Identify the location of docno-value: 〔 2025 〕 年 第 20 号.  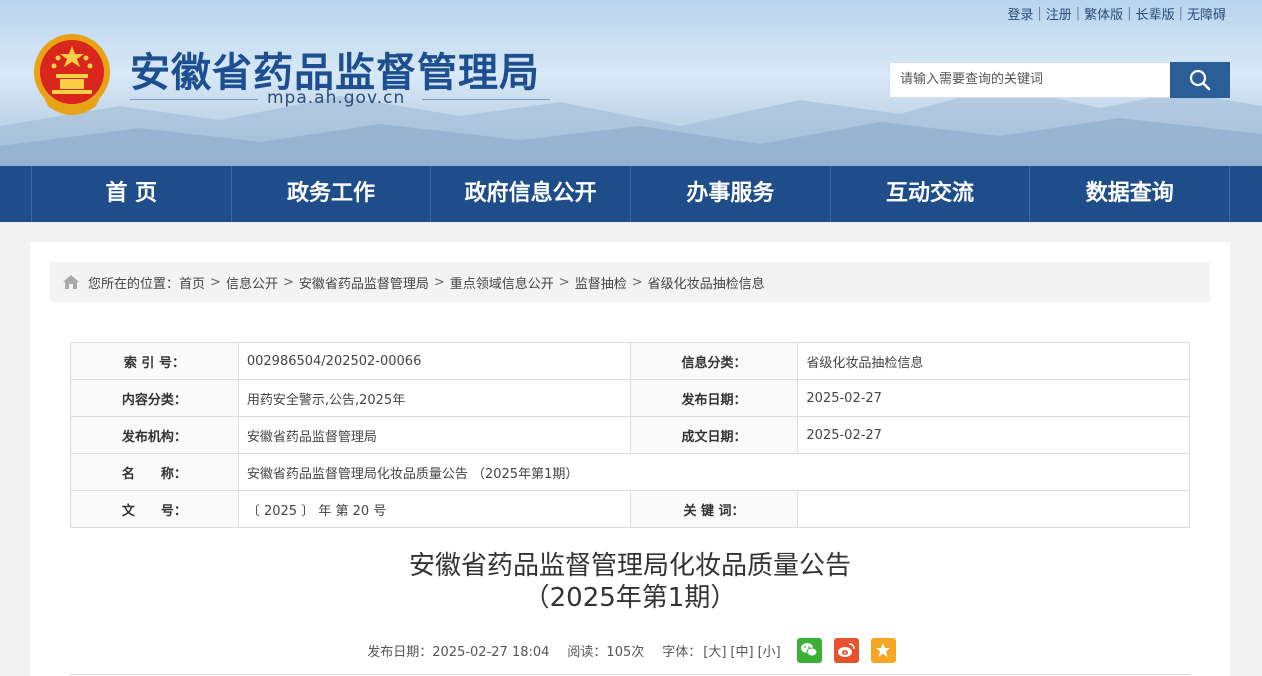
(434, 509).